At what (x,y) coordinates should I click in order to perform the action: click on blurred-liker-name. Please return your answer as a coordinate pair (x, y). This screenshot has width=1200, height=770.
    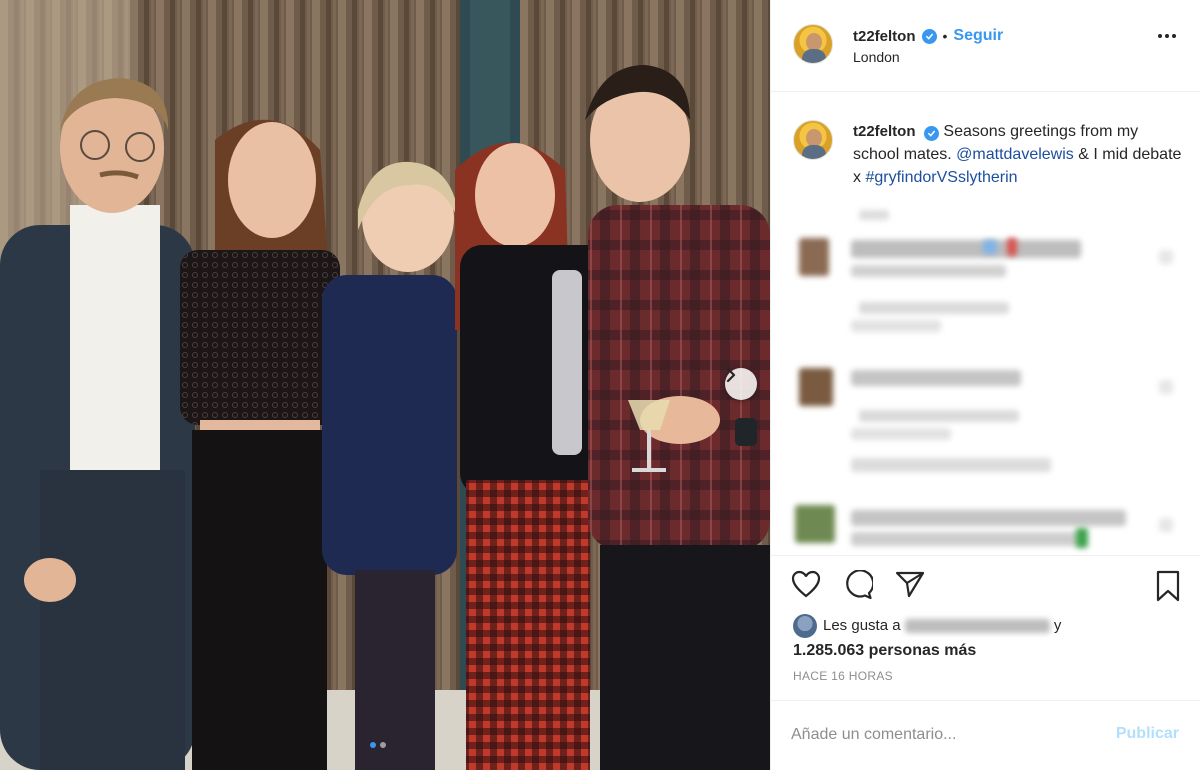
    Looking at the image, I should click on (977, 626).